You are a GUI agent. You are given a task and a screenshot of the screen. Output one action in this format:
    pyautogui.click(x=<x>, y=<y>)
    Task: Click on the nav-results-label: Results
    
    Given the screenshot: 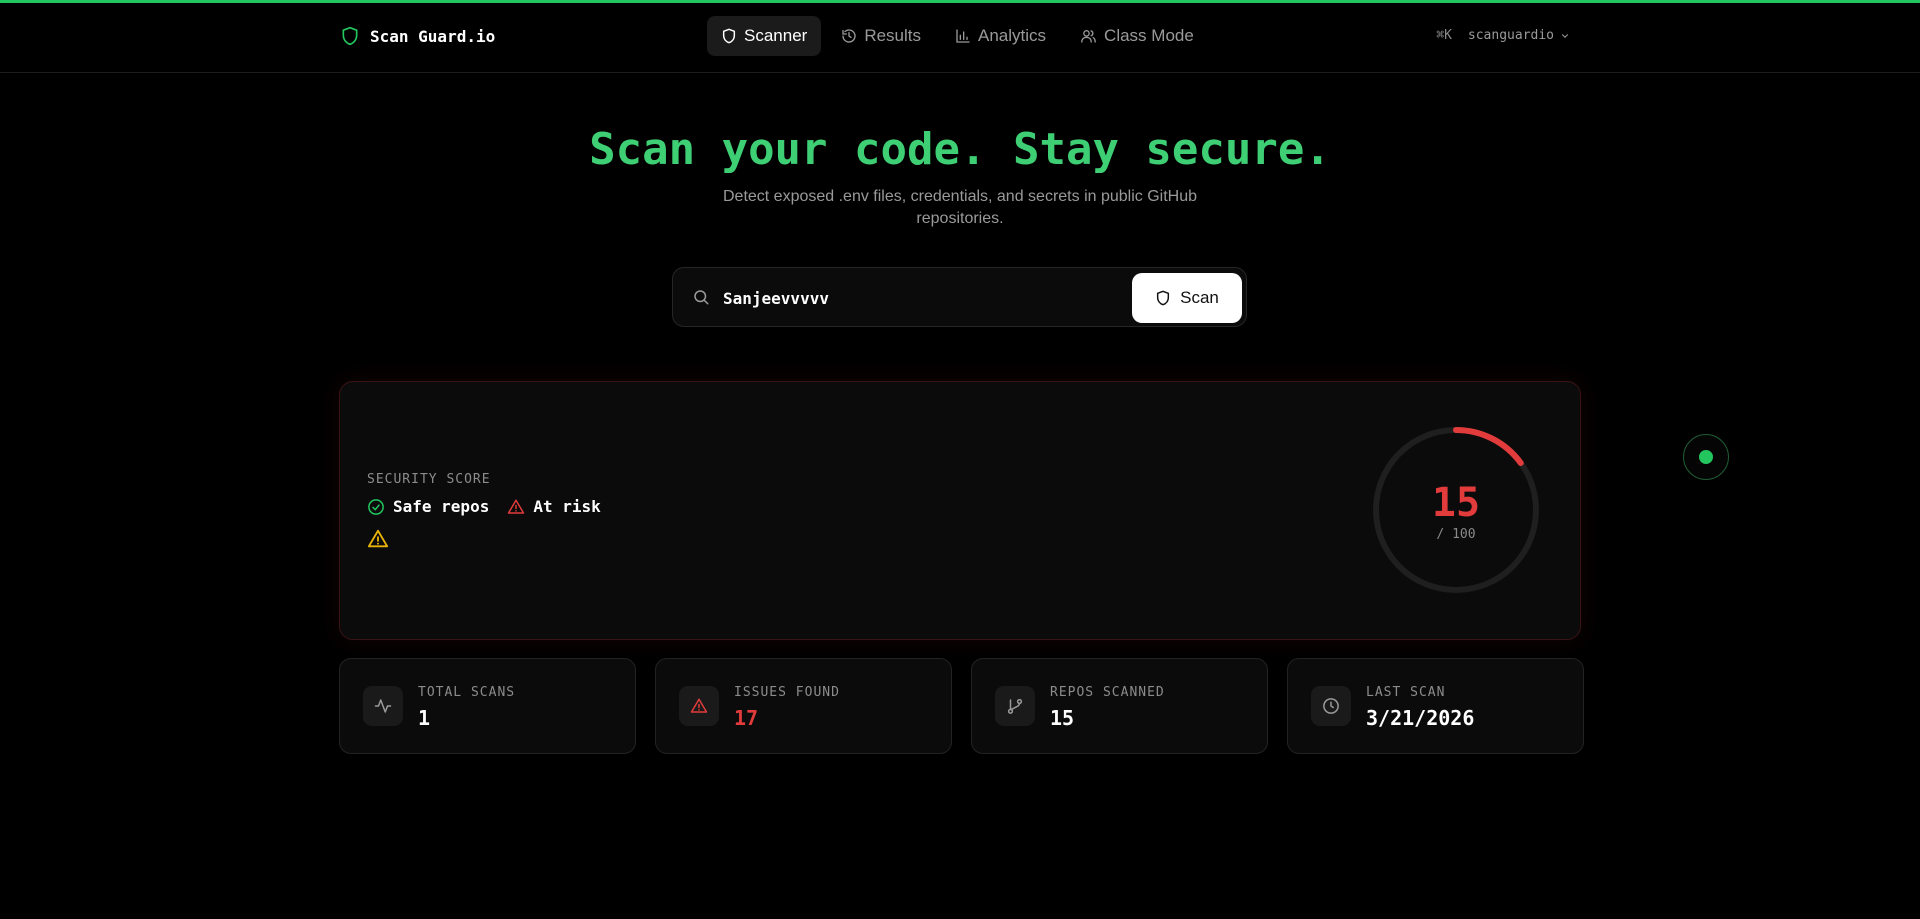 What is the action you would take?
    pyautogui.click(x=893, y=35)
    